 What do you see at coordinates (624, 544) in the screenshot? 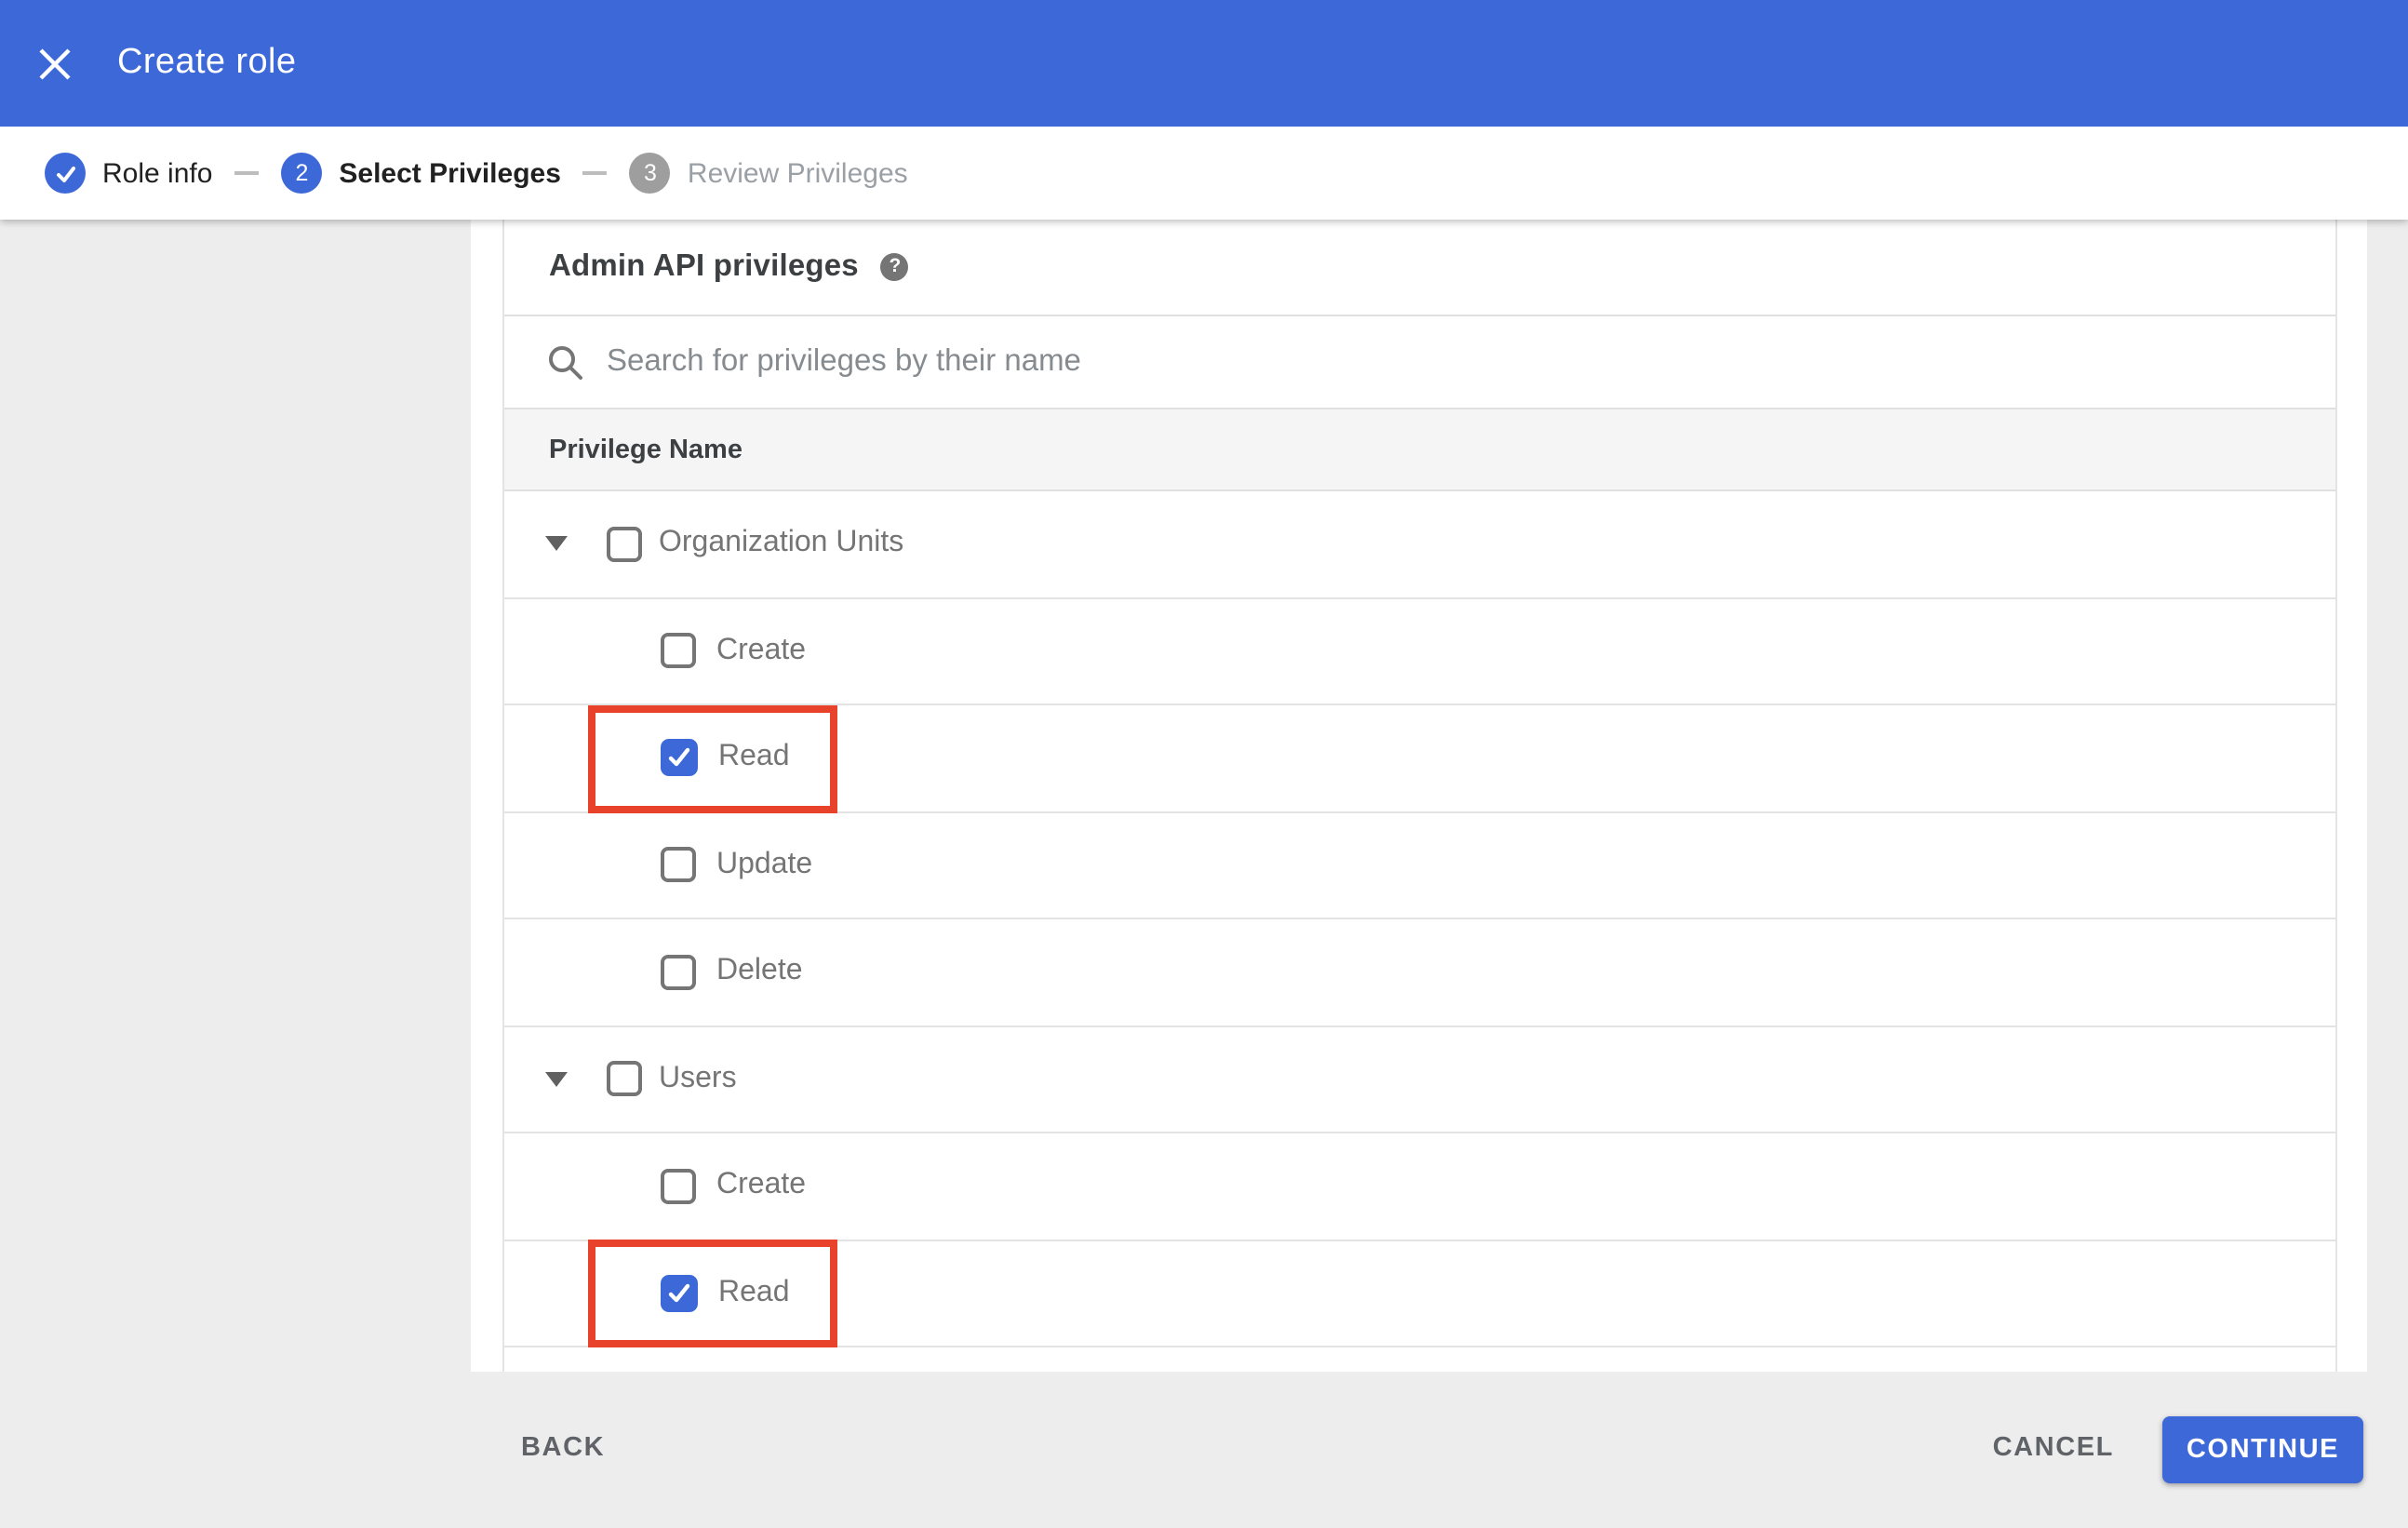
I see `checkbox-organization-units` at bounding box center [624, 544].